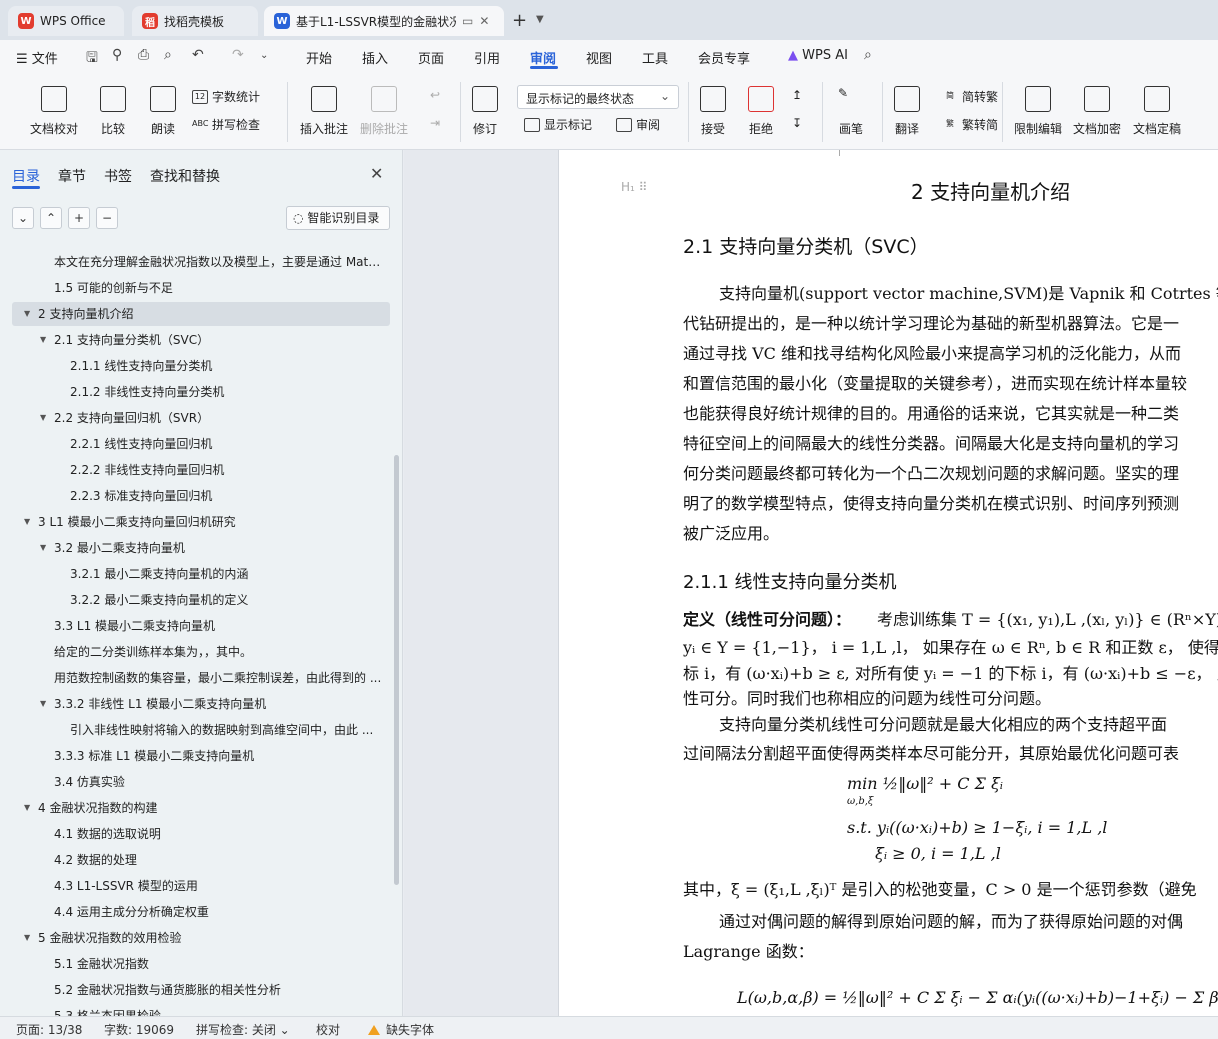 This screenshot has height=1039, width=1218. What do you see at coordinates (49, 1029) in the screenshot?
I see `page-indicator: 页面: 13/38` at bounding box center [49, 1029].